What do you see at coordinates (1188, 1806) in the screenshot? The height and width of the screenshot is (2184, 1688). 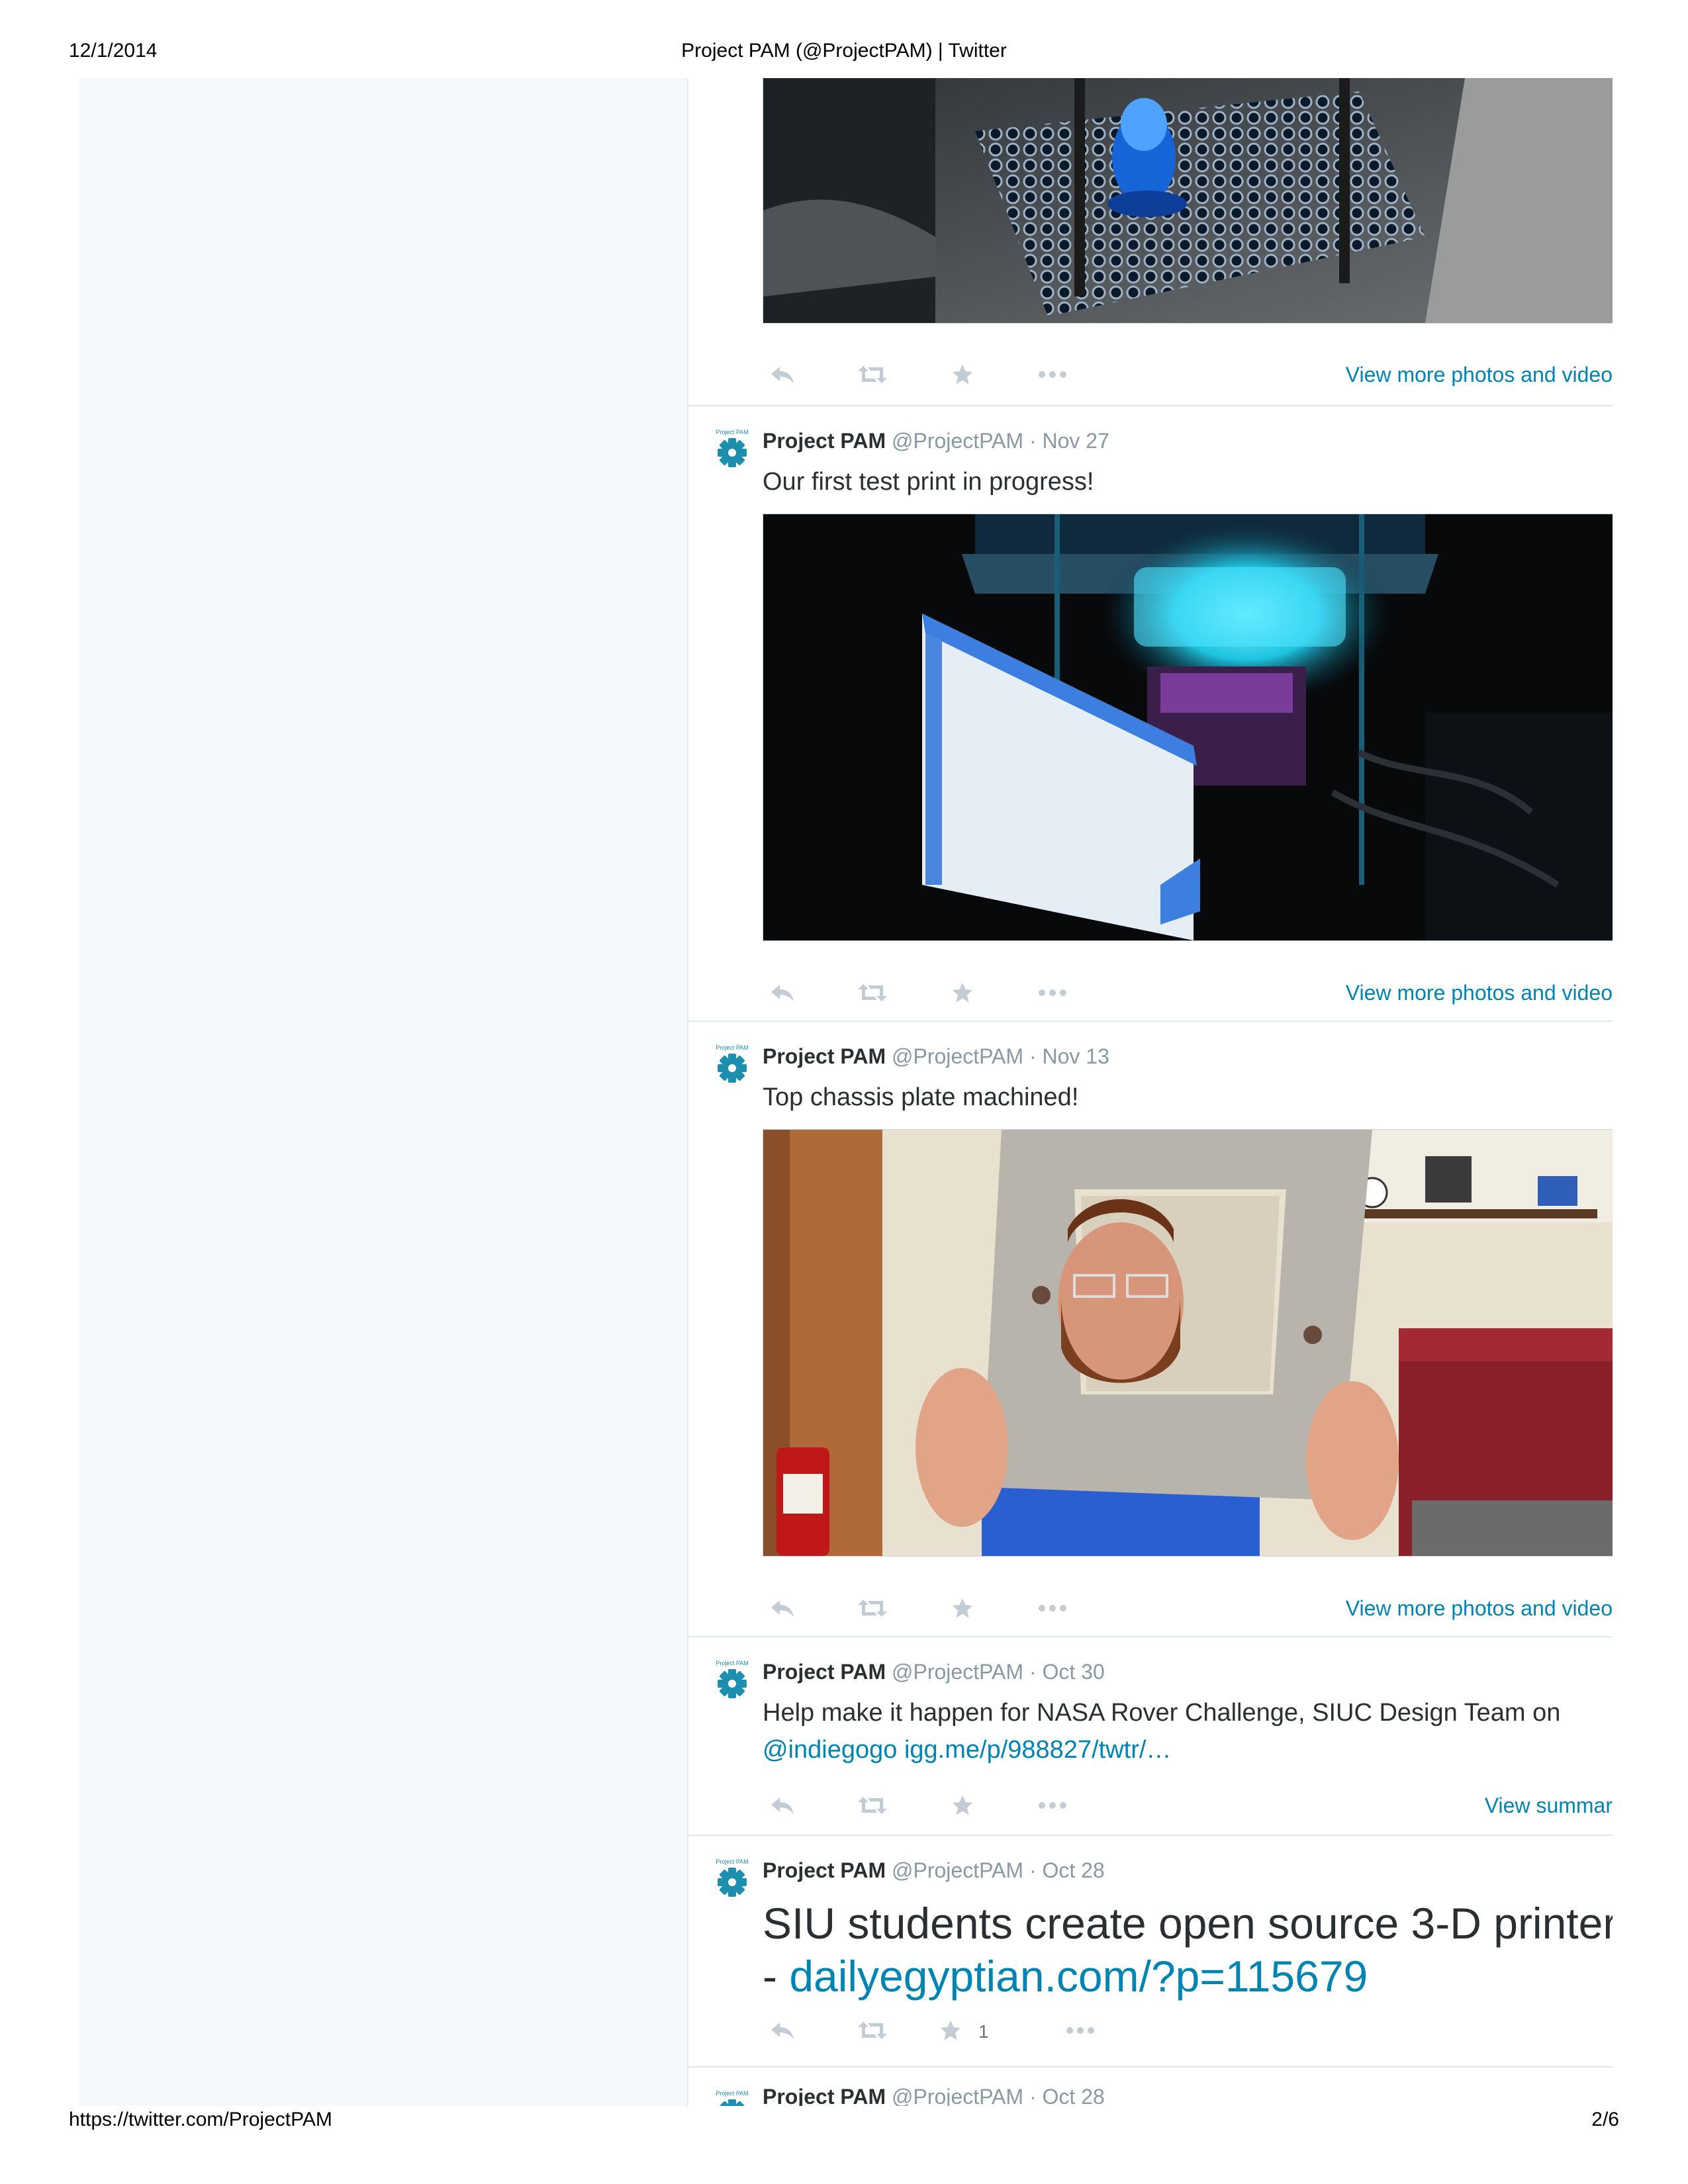 I see `tweet-actions: View summary` at bounding box center [1188, 1806].